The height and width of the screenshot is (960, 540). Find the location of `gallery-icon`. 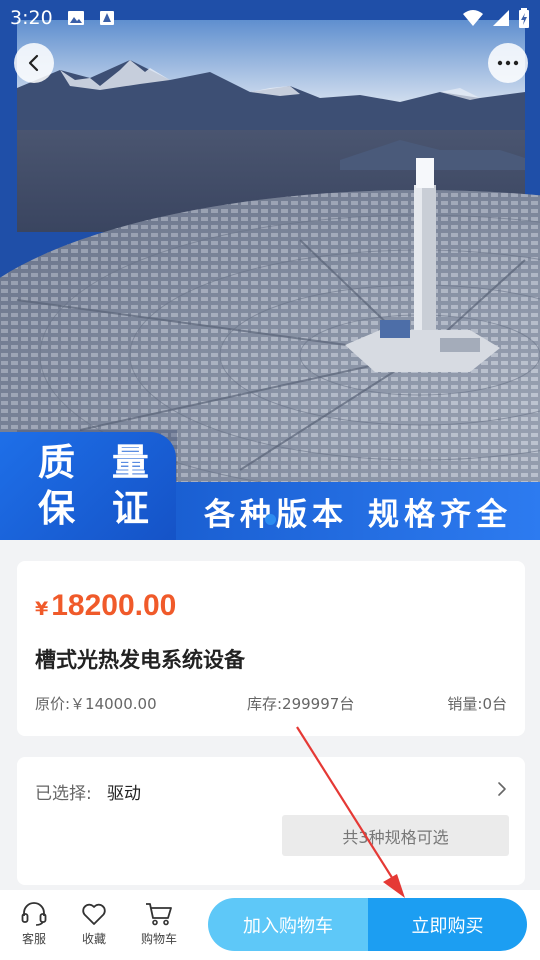

gallery-icon is located at coordinates (76, 18).